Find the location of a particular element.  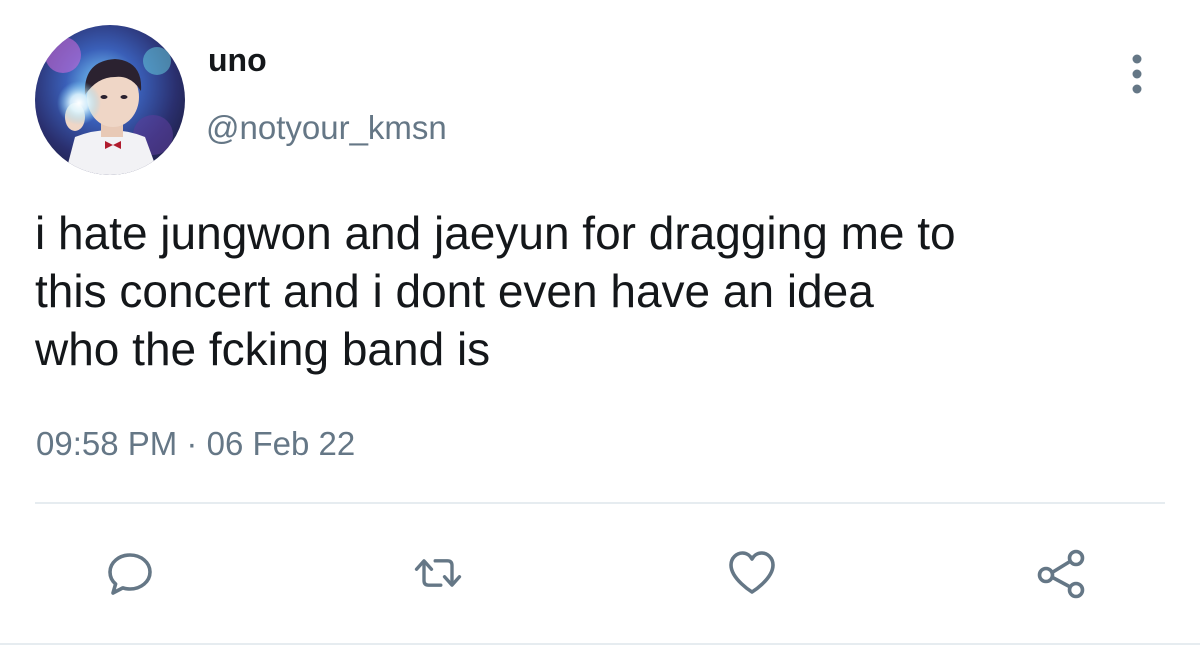

share-button is located at coordinates (1062, 573).